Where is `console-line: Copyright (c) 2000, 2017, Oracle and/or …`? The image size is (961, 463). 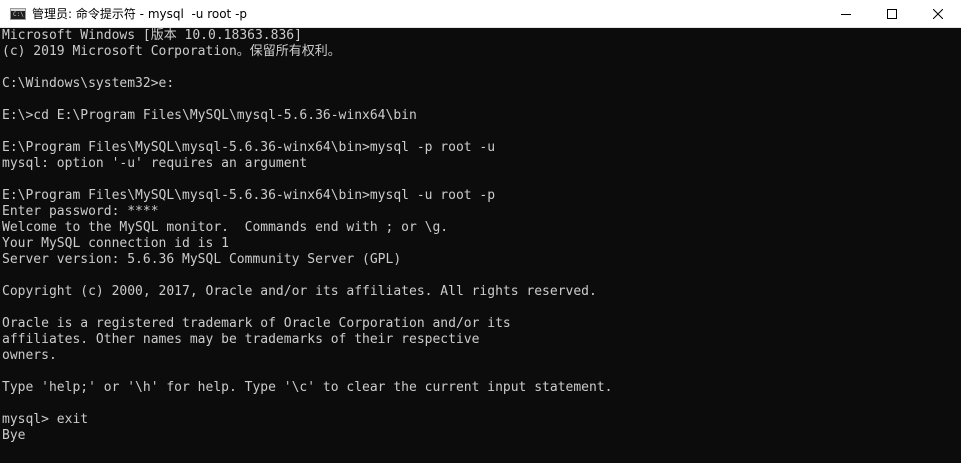
console-line: Copyright (c) 2000, 2017, Oracle and/or … is located at coordinates (299, 291).